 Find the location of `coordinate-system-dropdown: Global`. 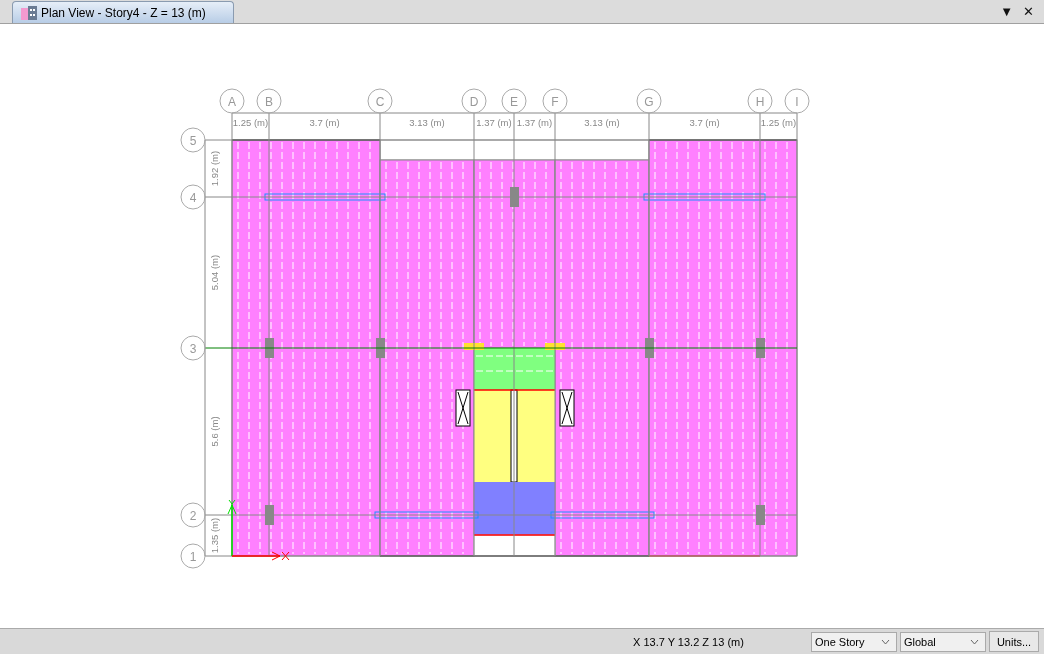

coordinate-system-dropdown: Global is located at coordinates (943, 641).